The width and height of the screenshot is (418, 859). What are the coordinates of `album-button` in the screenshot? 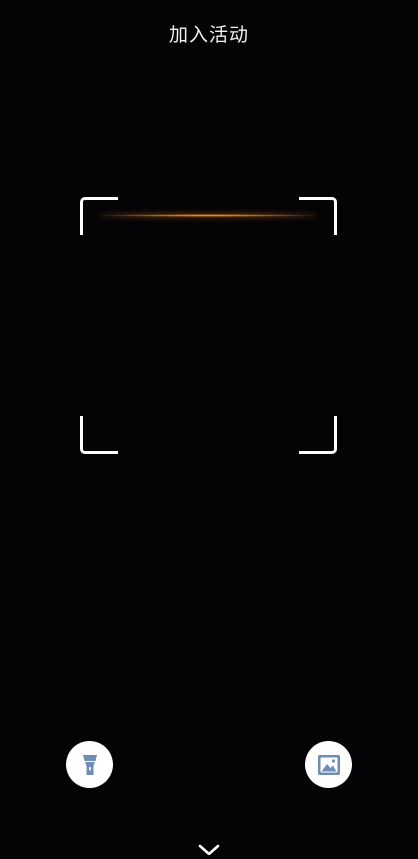 It's located at (328, 764).